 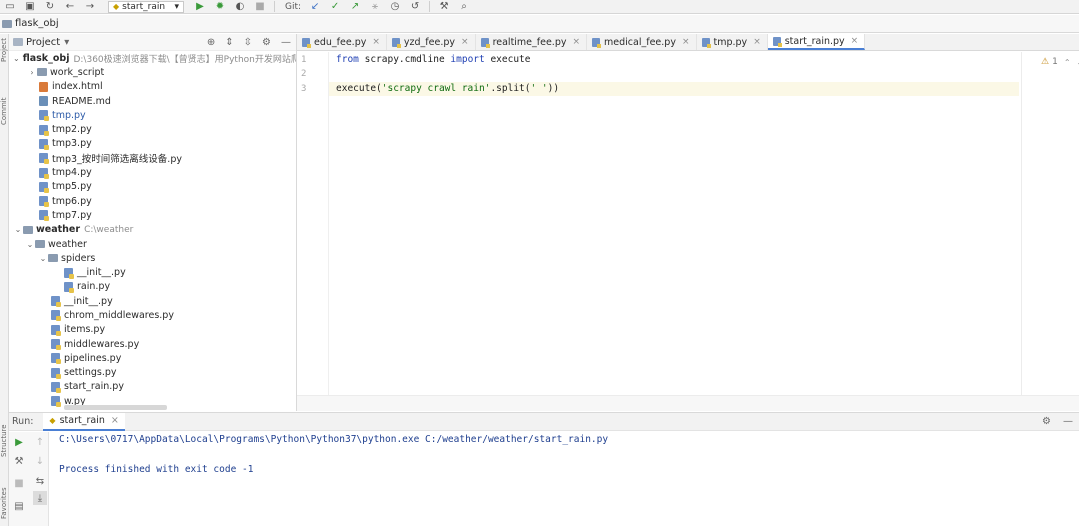 What do you see at coordinates (152, 330) in the screenshot?
I see `tree-item: items.py` at bounding box center [152, 330].